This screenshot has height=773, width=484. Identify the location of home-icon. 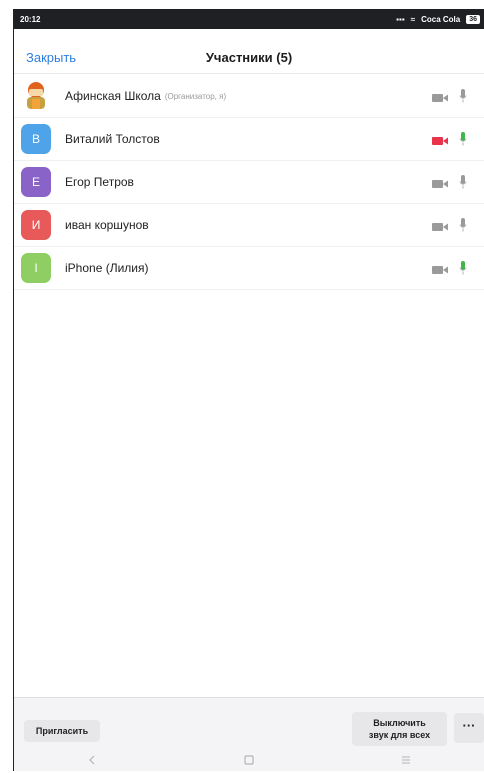
(249, 761).